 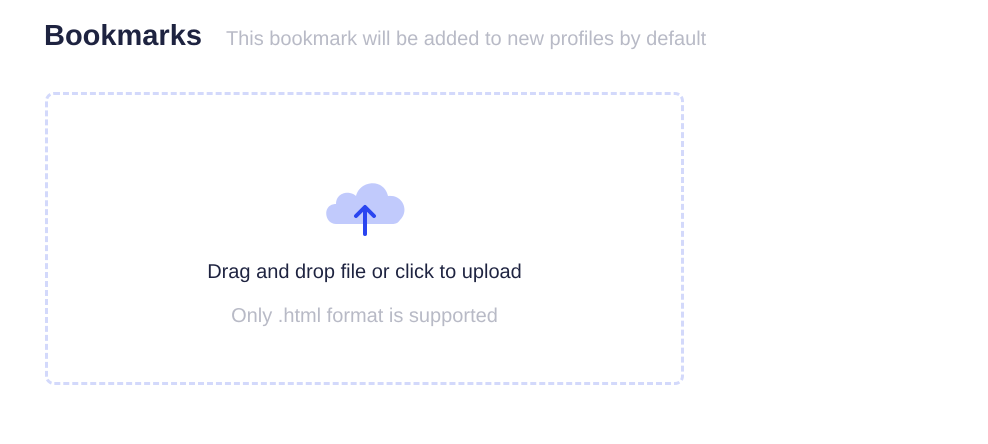 What do you see at coordinates (466, 39) in the screenshot?
I see `page-subtitle: This bookmark will be added to new profiles by default` at bounding box center [466, 39].